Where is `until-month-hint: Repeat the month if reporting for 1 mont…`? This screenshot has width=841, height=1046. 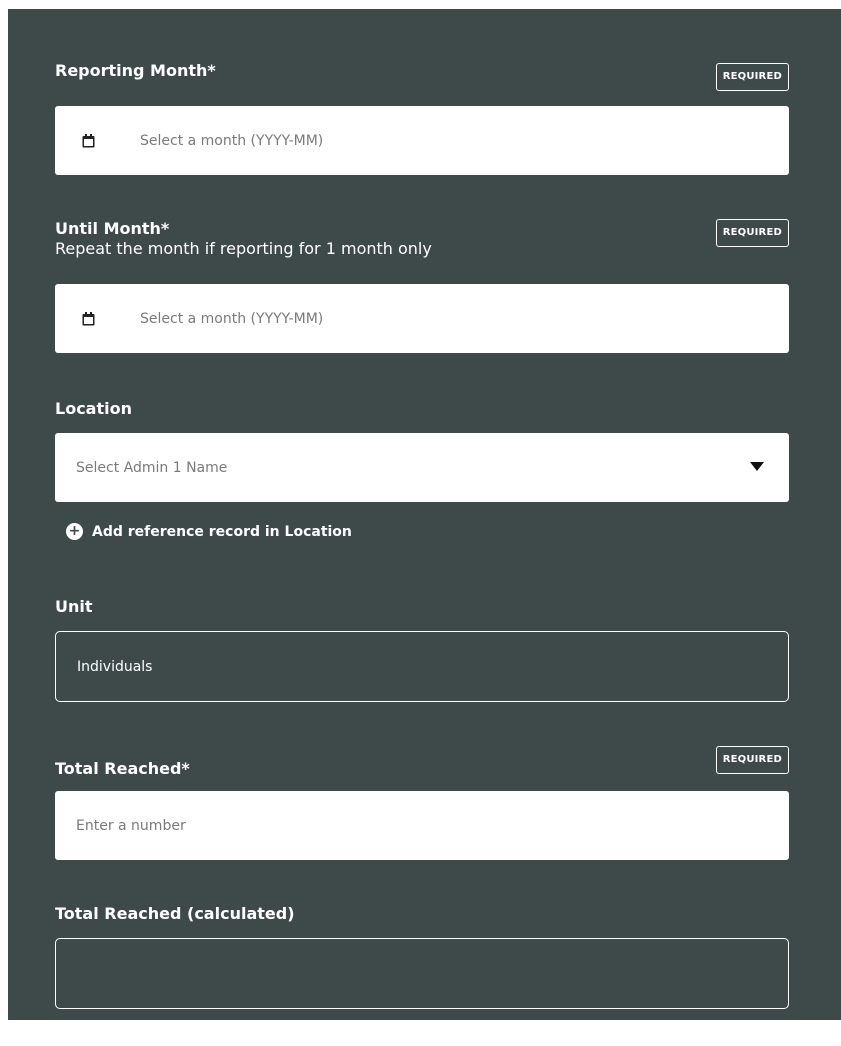
until-month-hint: Repeat the month if reporting for 1 mont… is located at coordinates (243, 248).